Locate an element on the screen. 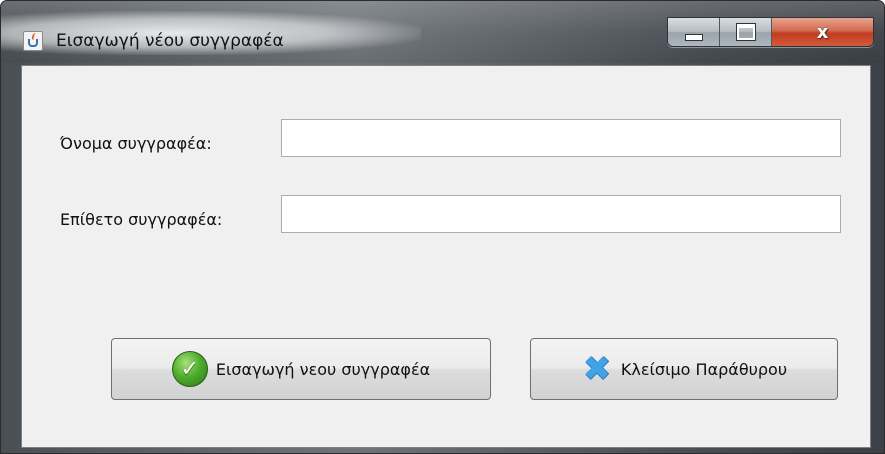 Image resolution: width=885 pixels, height=454 pixels. java-app-icon is located at coordinates (33, 41).